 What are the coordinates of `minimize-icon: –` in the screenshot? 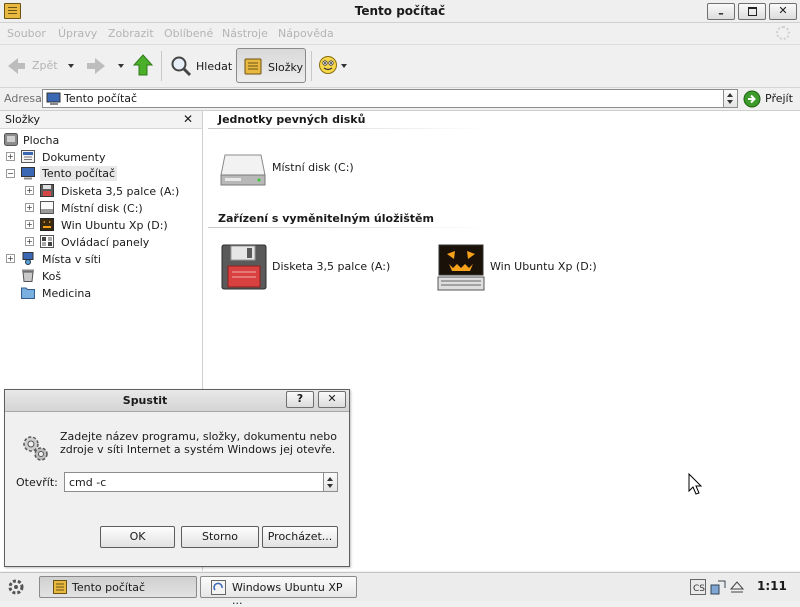 It's located at (721, 13).